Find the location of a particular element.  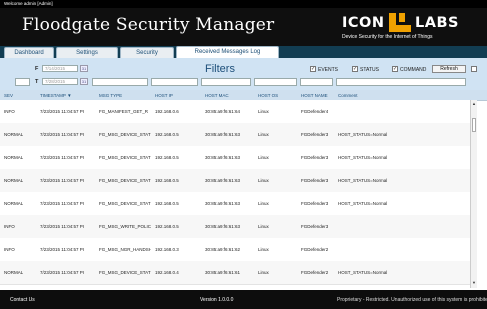

table-scrollbar: ▲ ▼ is located at coordinates (473, 194).